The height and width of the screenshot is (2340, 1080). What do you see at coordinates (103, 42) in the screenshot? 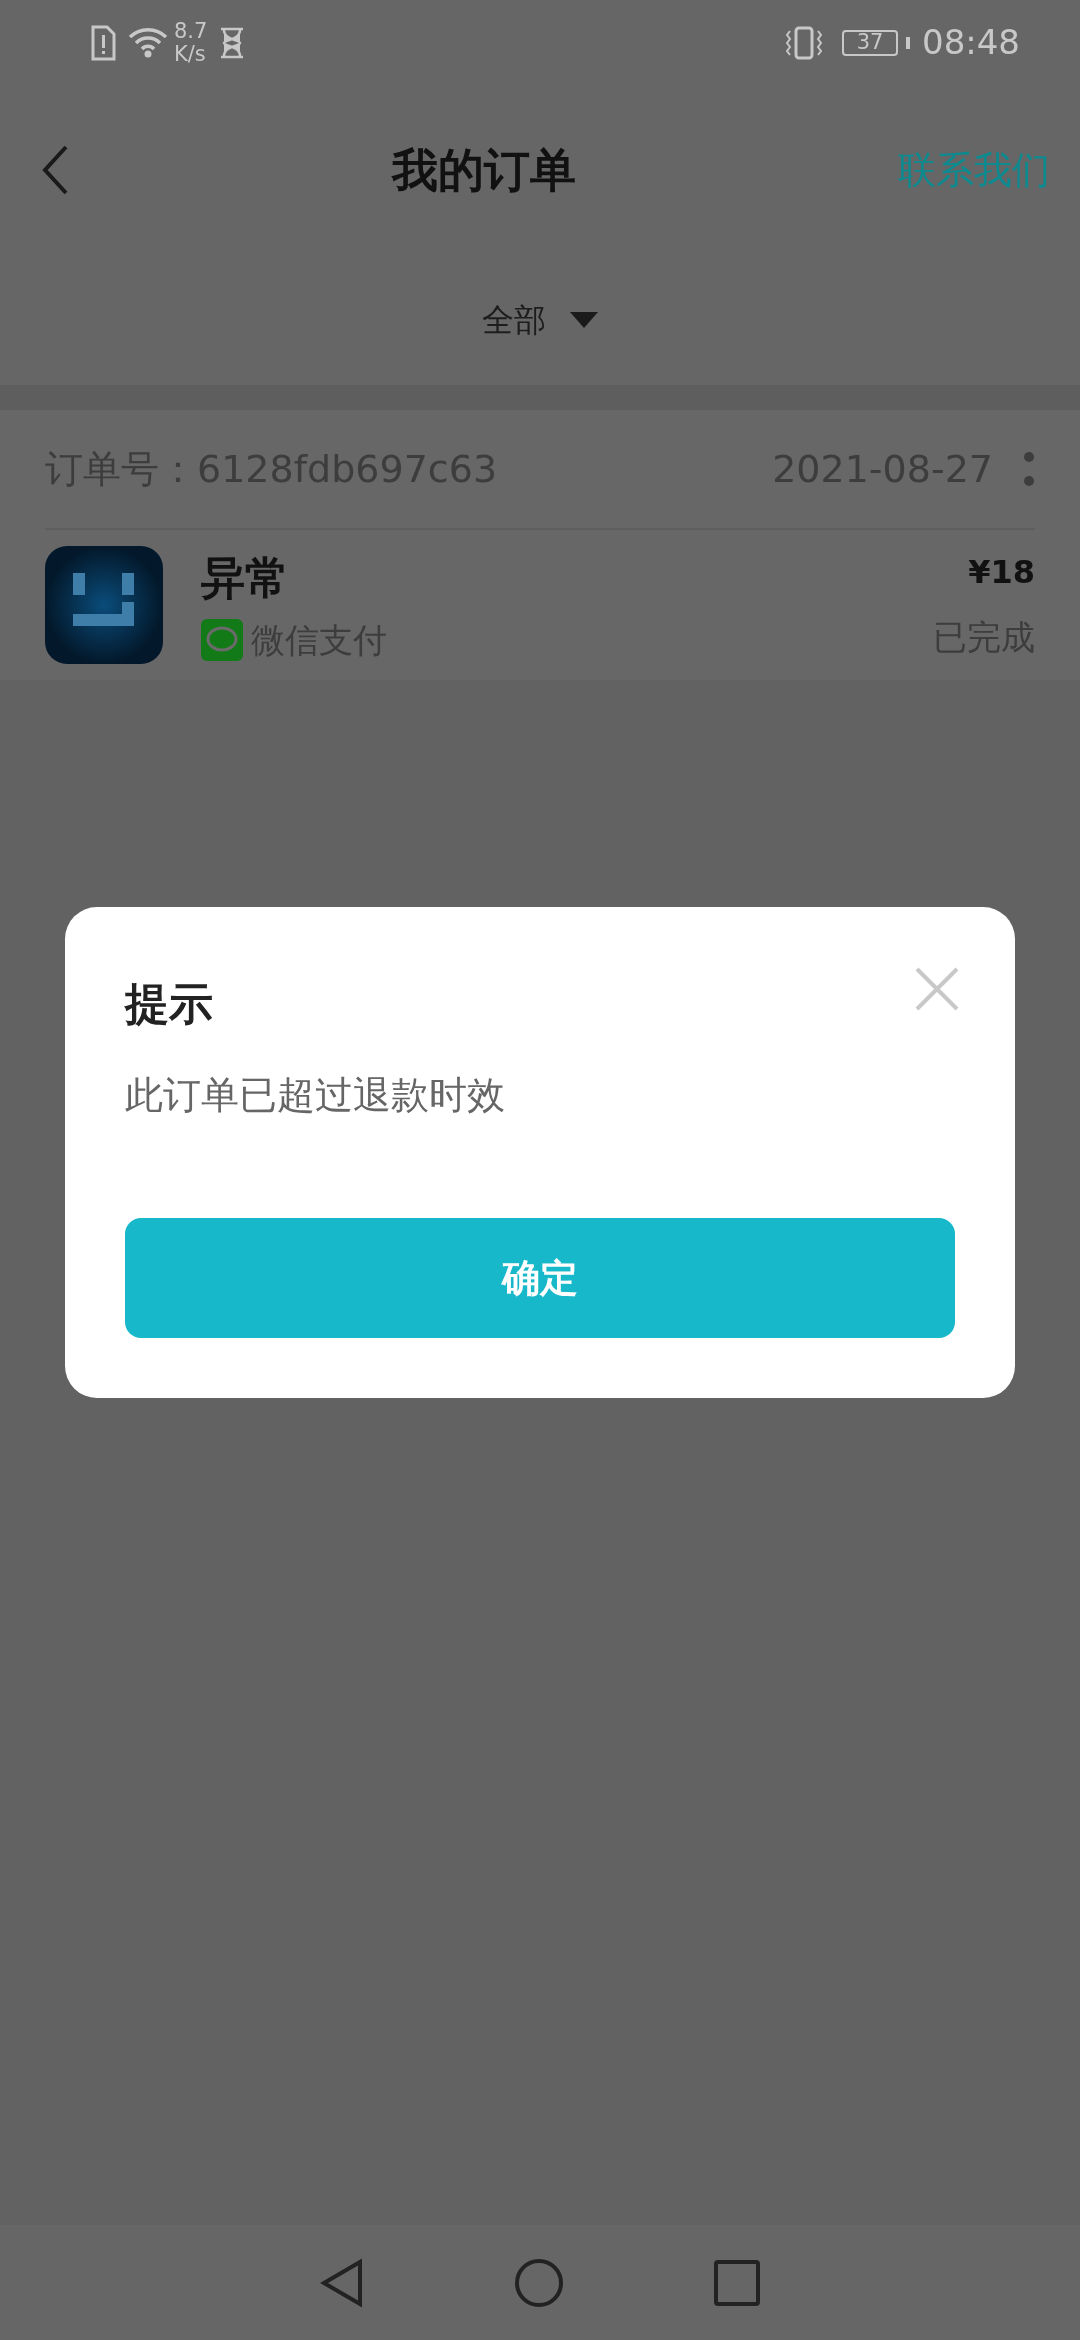
I see `sim-alert-icon` at bounding box center [103, 42].